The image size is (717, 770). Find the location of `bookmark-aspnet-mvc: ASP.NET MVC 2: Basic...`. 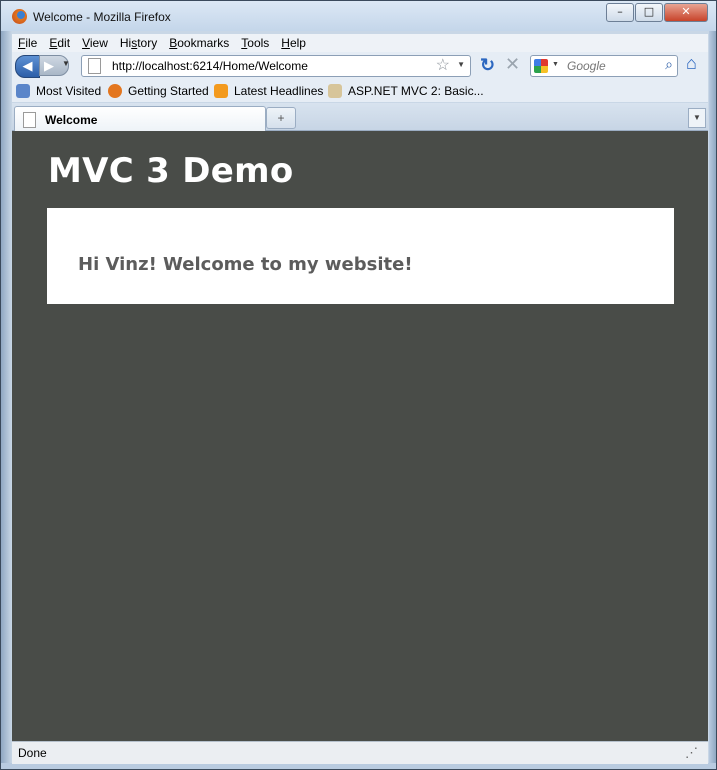

bookmark-aspnet-mvc: ASP.NET MVC 2: Basic... is located at coordinates (406, 91).